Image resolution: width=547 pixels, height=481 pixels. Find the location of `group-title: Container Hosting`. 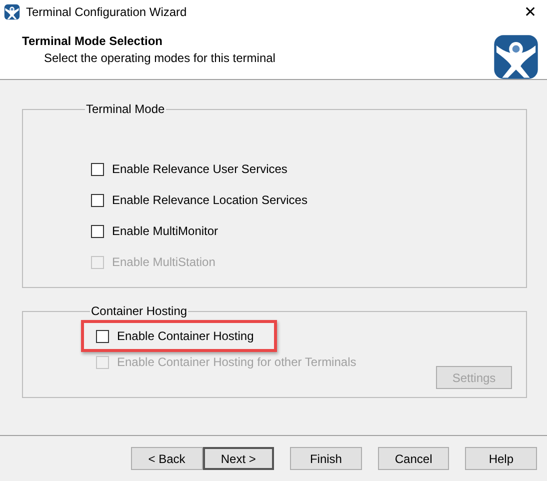

group-title: Container Hosting is located at coordinates (139, 311).